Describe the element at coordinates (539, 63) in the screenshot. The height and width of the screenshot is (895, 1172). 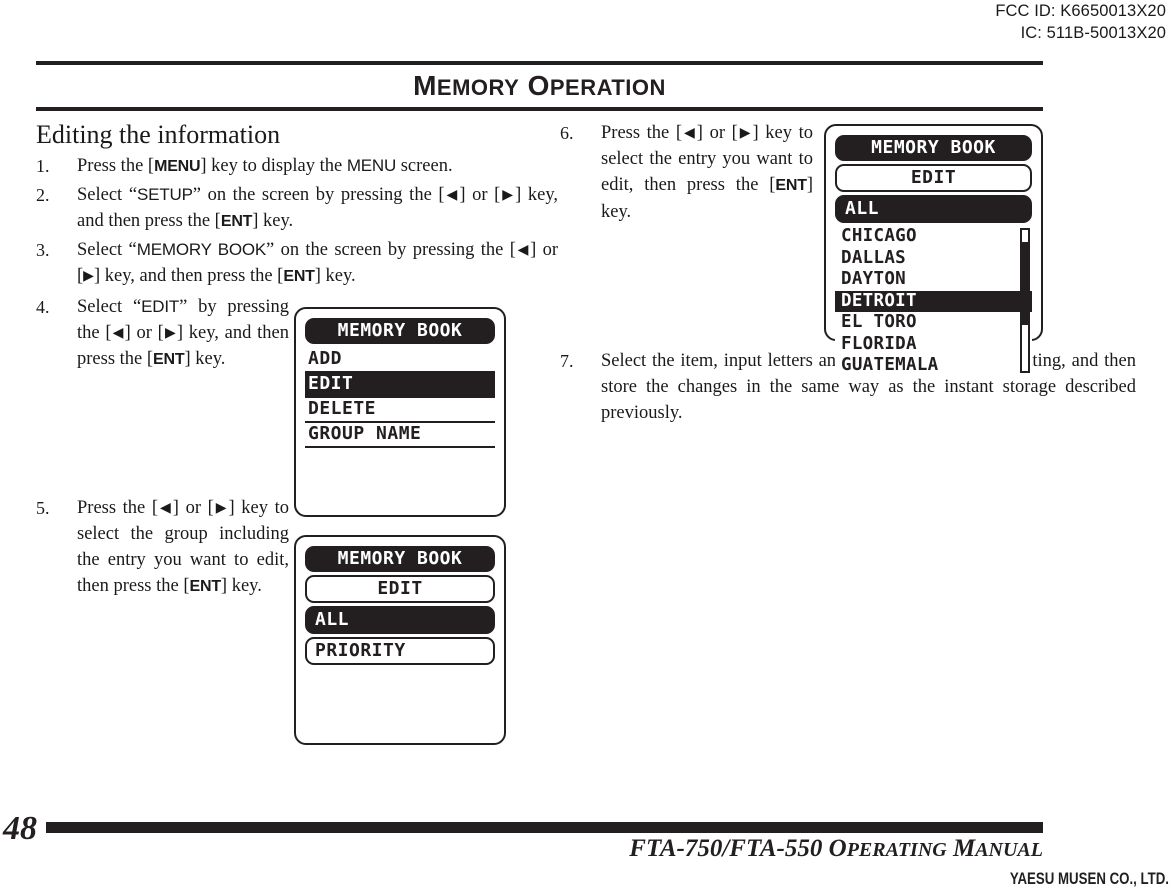
I see `header-rule-top` at that location.